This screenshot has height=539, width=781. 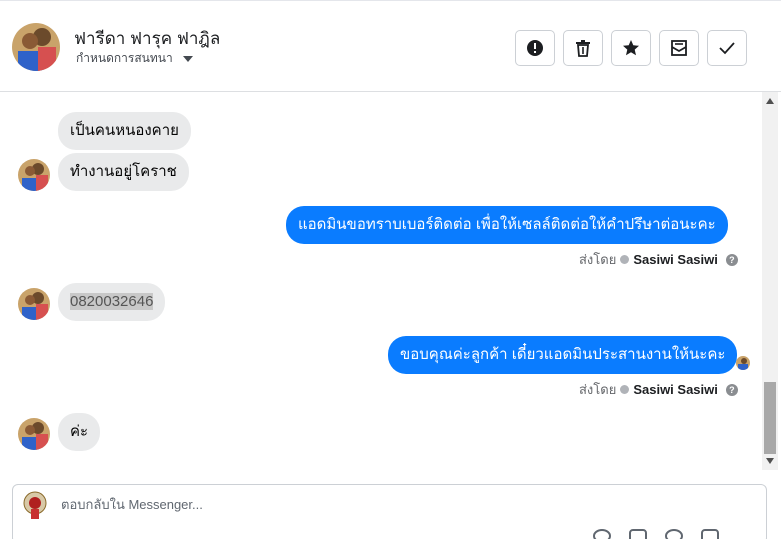 I want to click on attach-icon, so click(x=602, y=534).